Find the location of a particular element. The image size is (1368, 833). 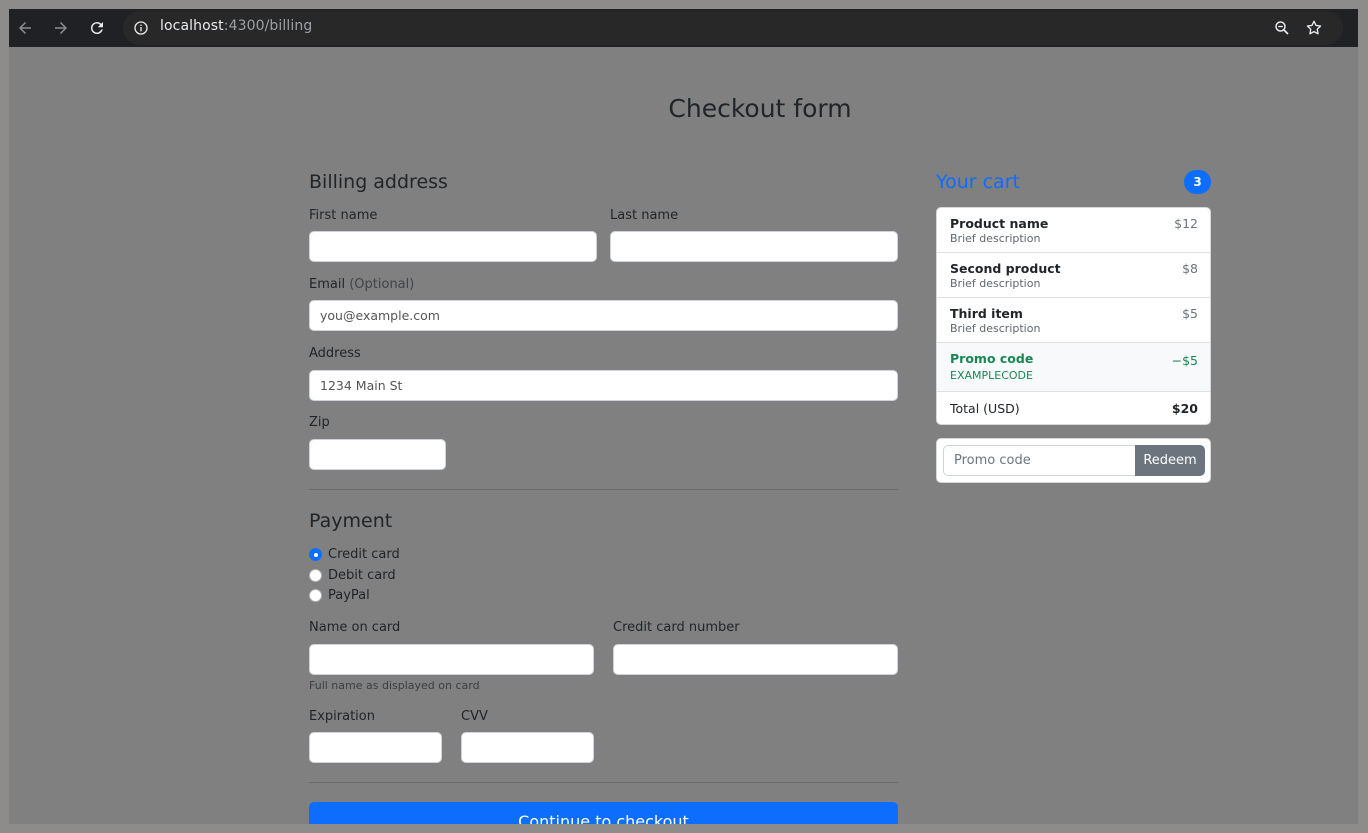

total-row: Total (USD) $20 is located at coordinates (1073, 408).